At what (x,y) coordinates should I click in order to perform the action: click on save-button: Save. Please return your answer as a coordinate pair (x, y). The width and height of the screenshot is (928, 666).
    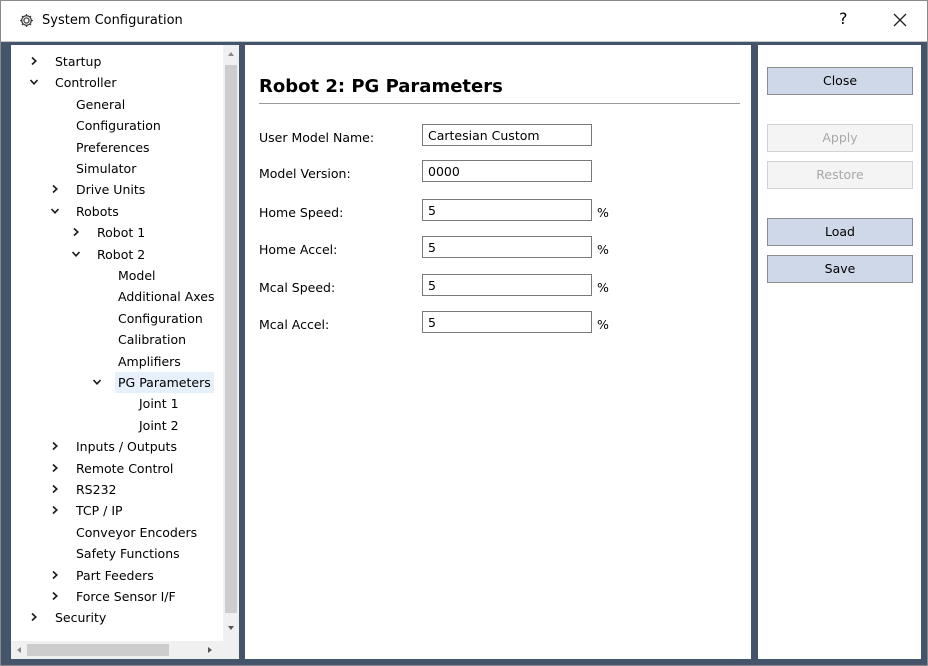
    Looking at the image, I should click on (840, 269).